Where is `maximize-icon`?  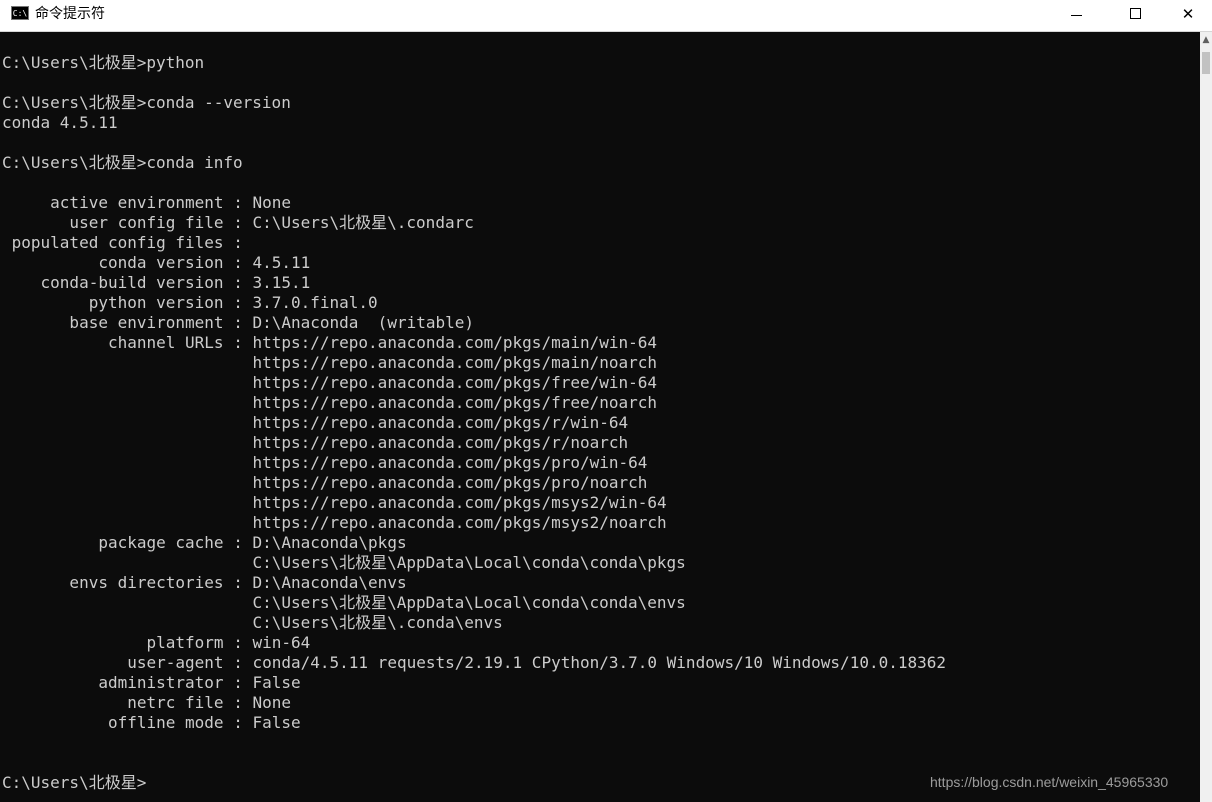 maximize-icon is located at coordinates (1135, 13).